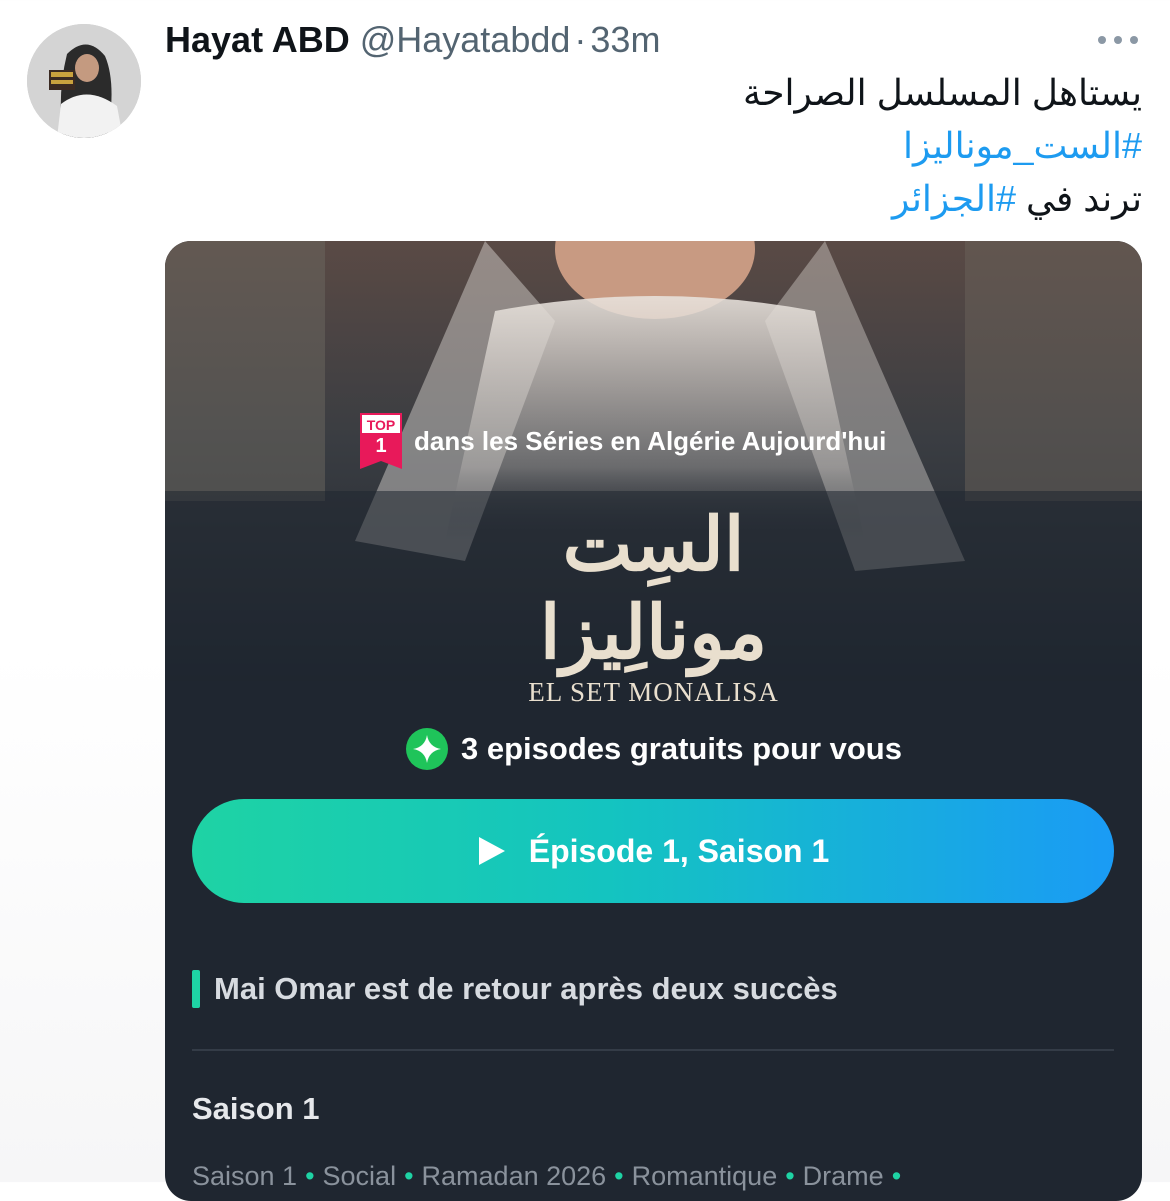 The image size is (1170, 1201). Describe the element at coordinates (653, 633) in the screenshot. I see `series-logo-arabic-line-2: مونالِيزا` at that location.